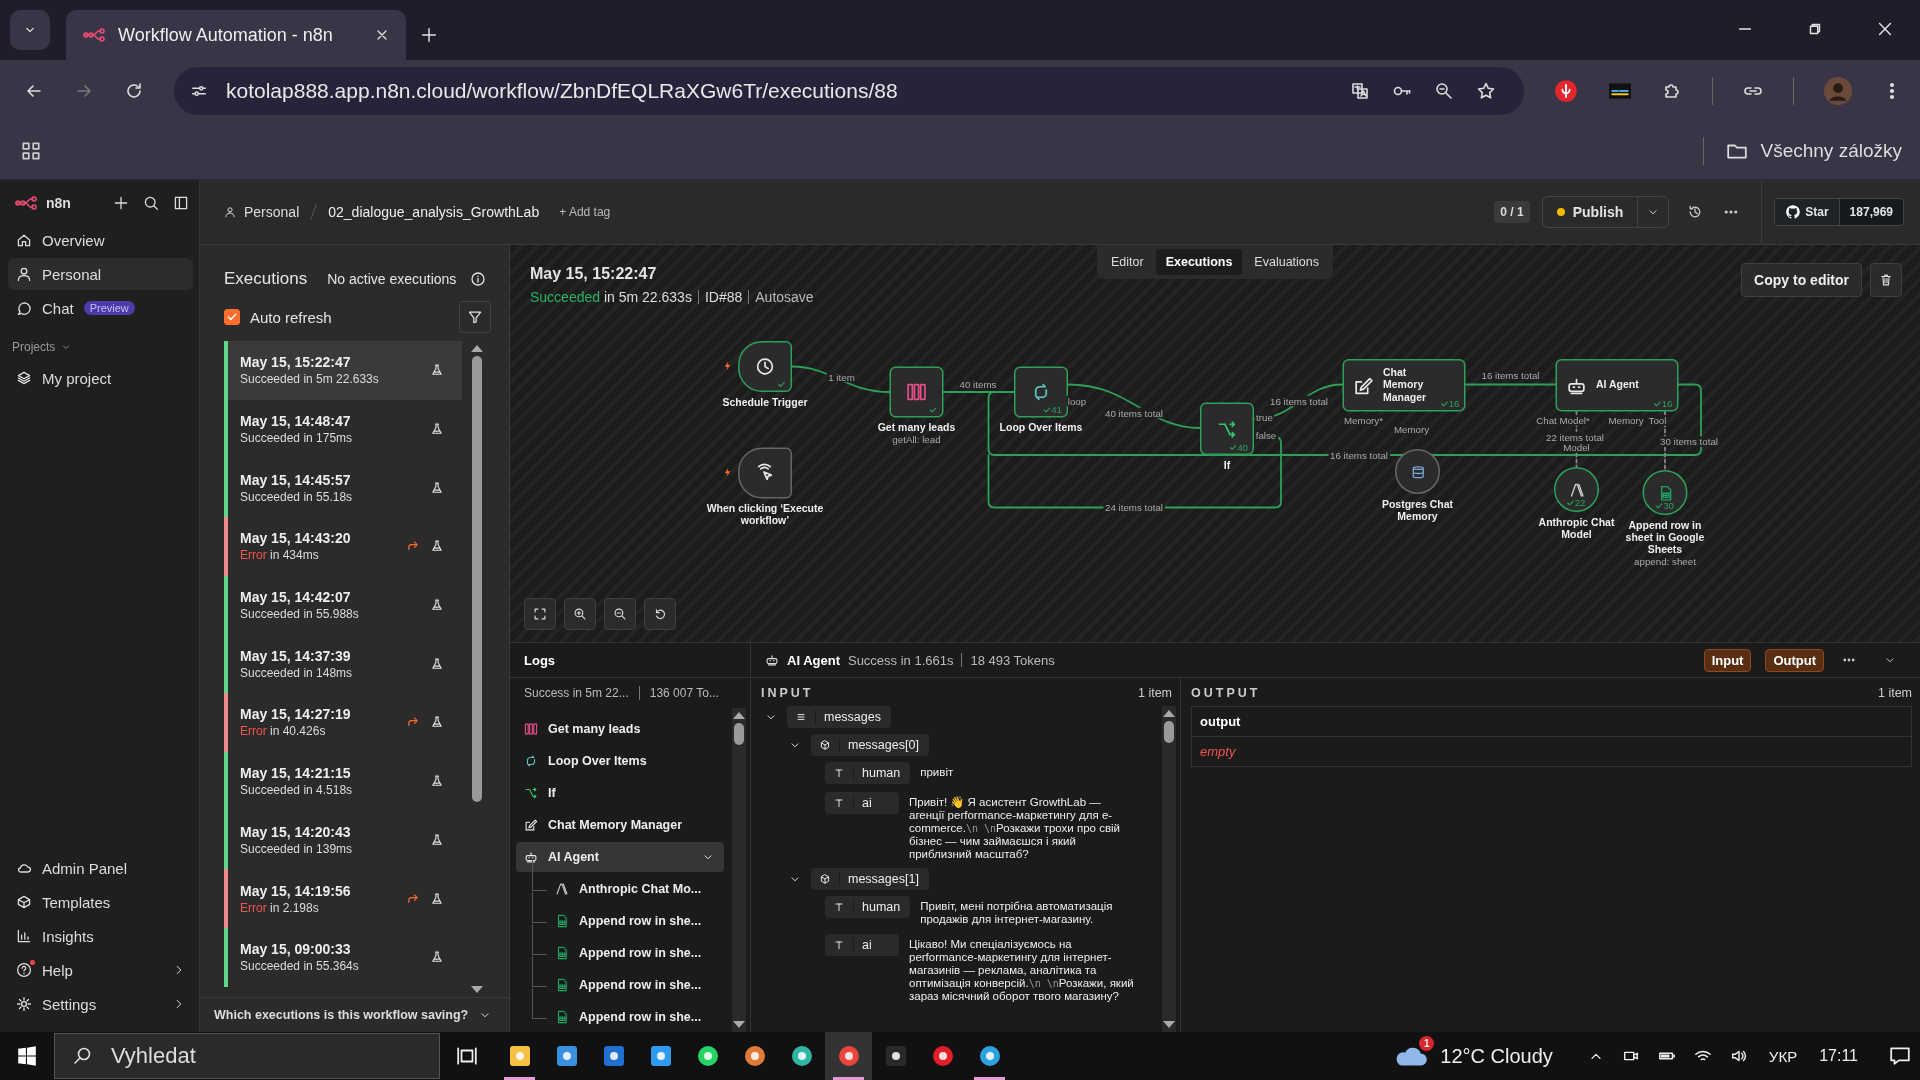  I want to click on puzzle-icon, so click(1672, 91).